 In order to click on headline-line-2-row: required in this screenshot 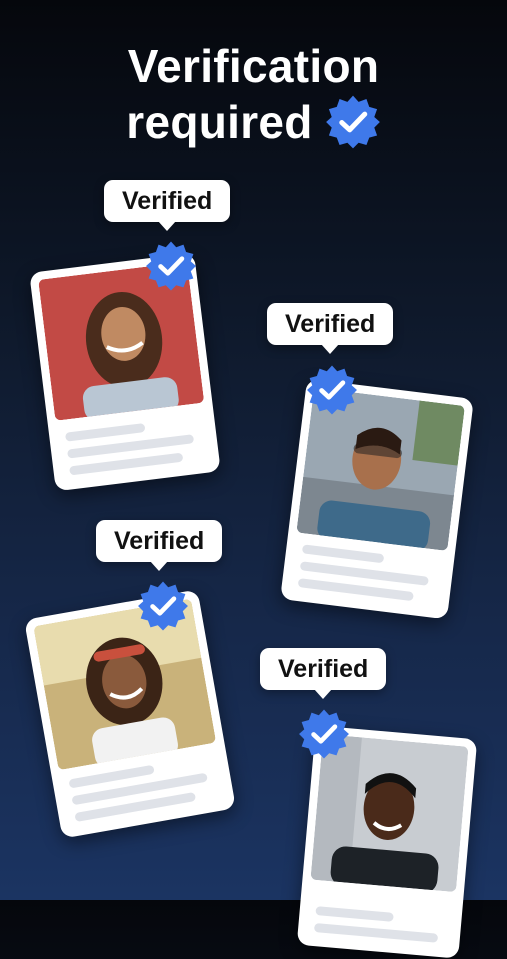, I will do `click(253, 122)`.